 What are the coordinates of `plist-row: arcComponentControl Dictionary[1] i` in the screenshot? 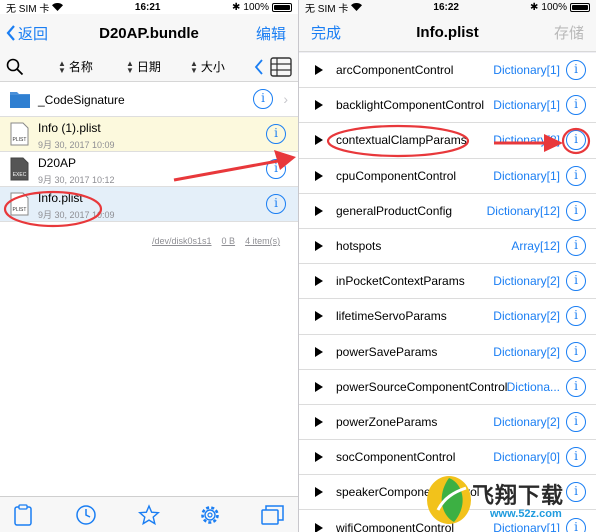 It's located at (447, 71).